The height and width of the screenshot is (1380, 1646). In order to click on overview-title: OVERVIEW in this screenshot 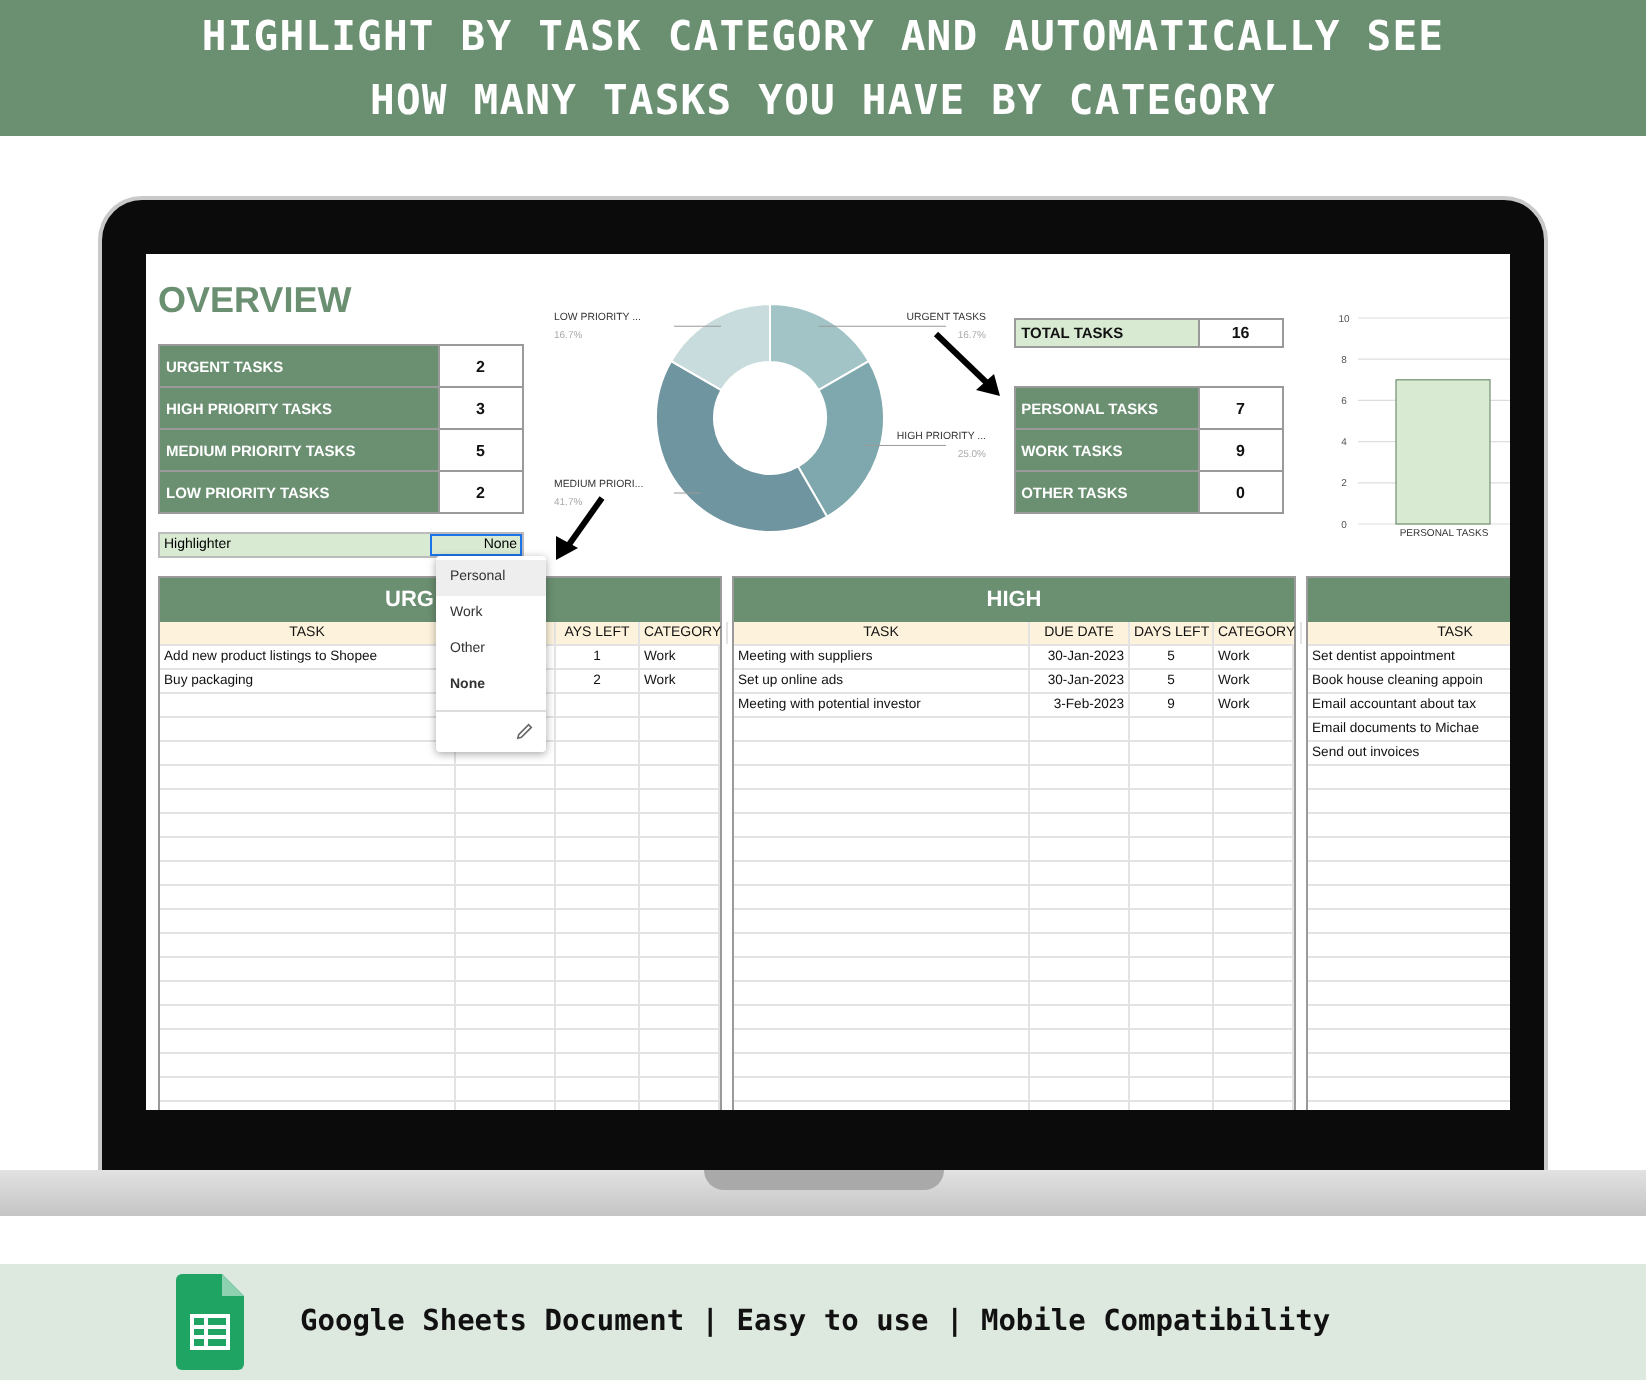, I will do `click(256, 300)`.